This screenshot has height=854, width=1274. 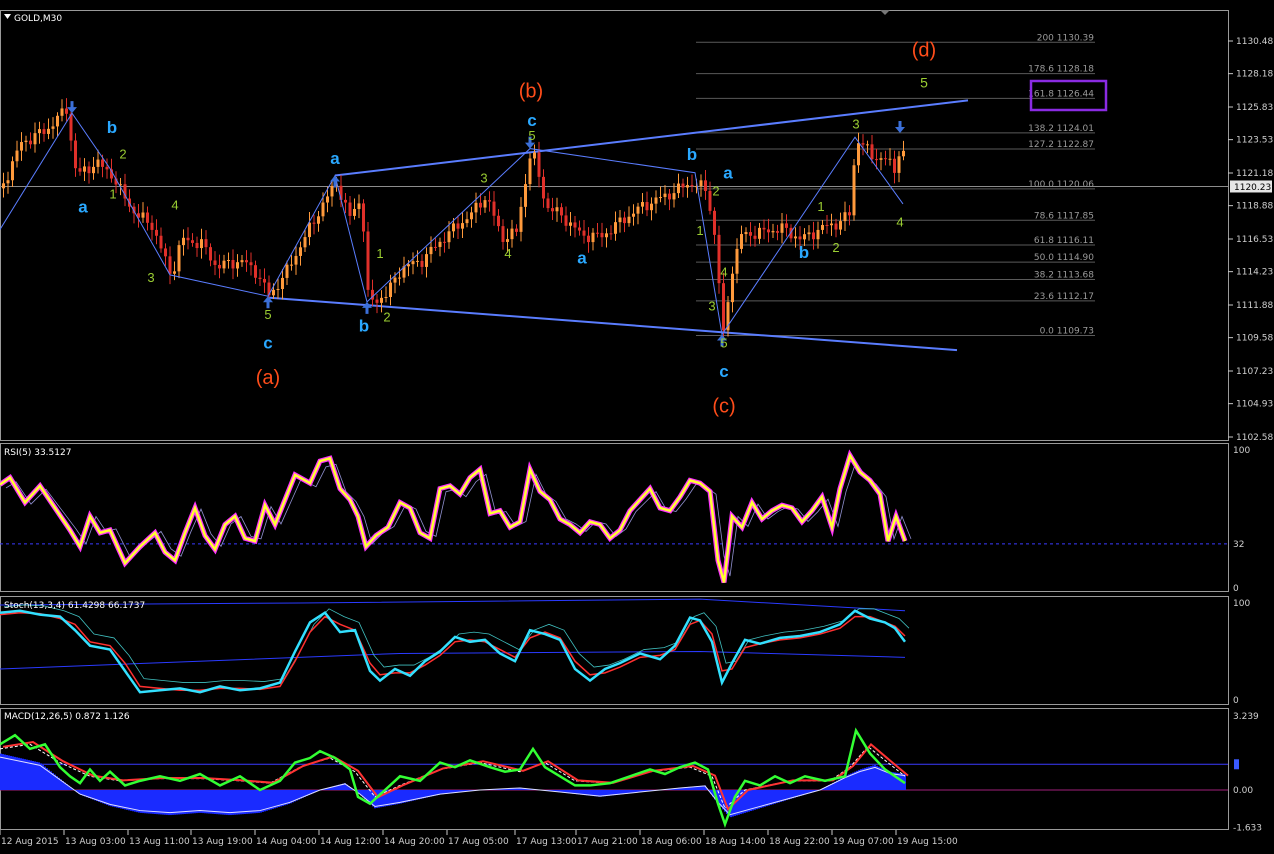 What do you see at coordinates (1254, 108) in the screenshot?
I see `price-tick-label: 1125.83` at bounding box center [1254, 108].